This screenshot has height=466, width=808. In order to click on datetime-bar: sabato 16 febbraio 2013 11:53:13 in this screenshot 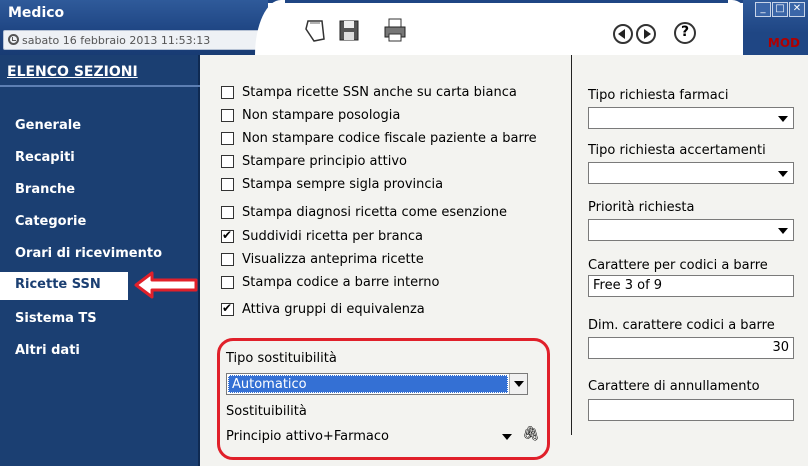, I will do `click(134, 40)`.